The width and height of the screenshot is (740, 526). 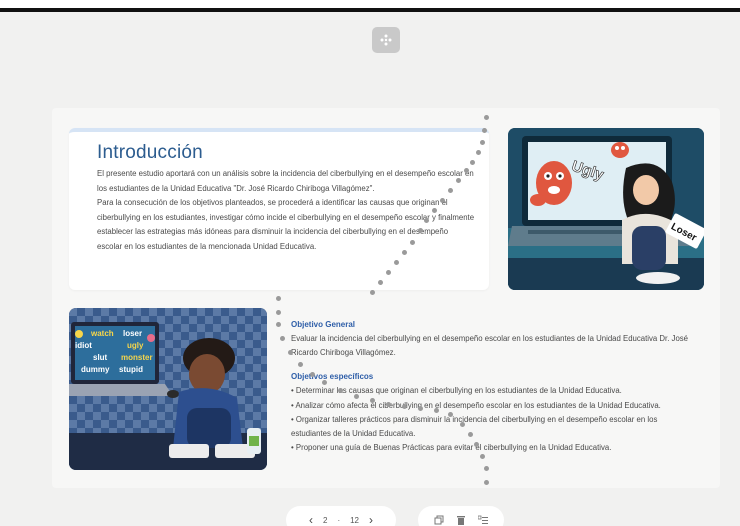 I want to click on top-bar, so click(x=370, y=6).